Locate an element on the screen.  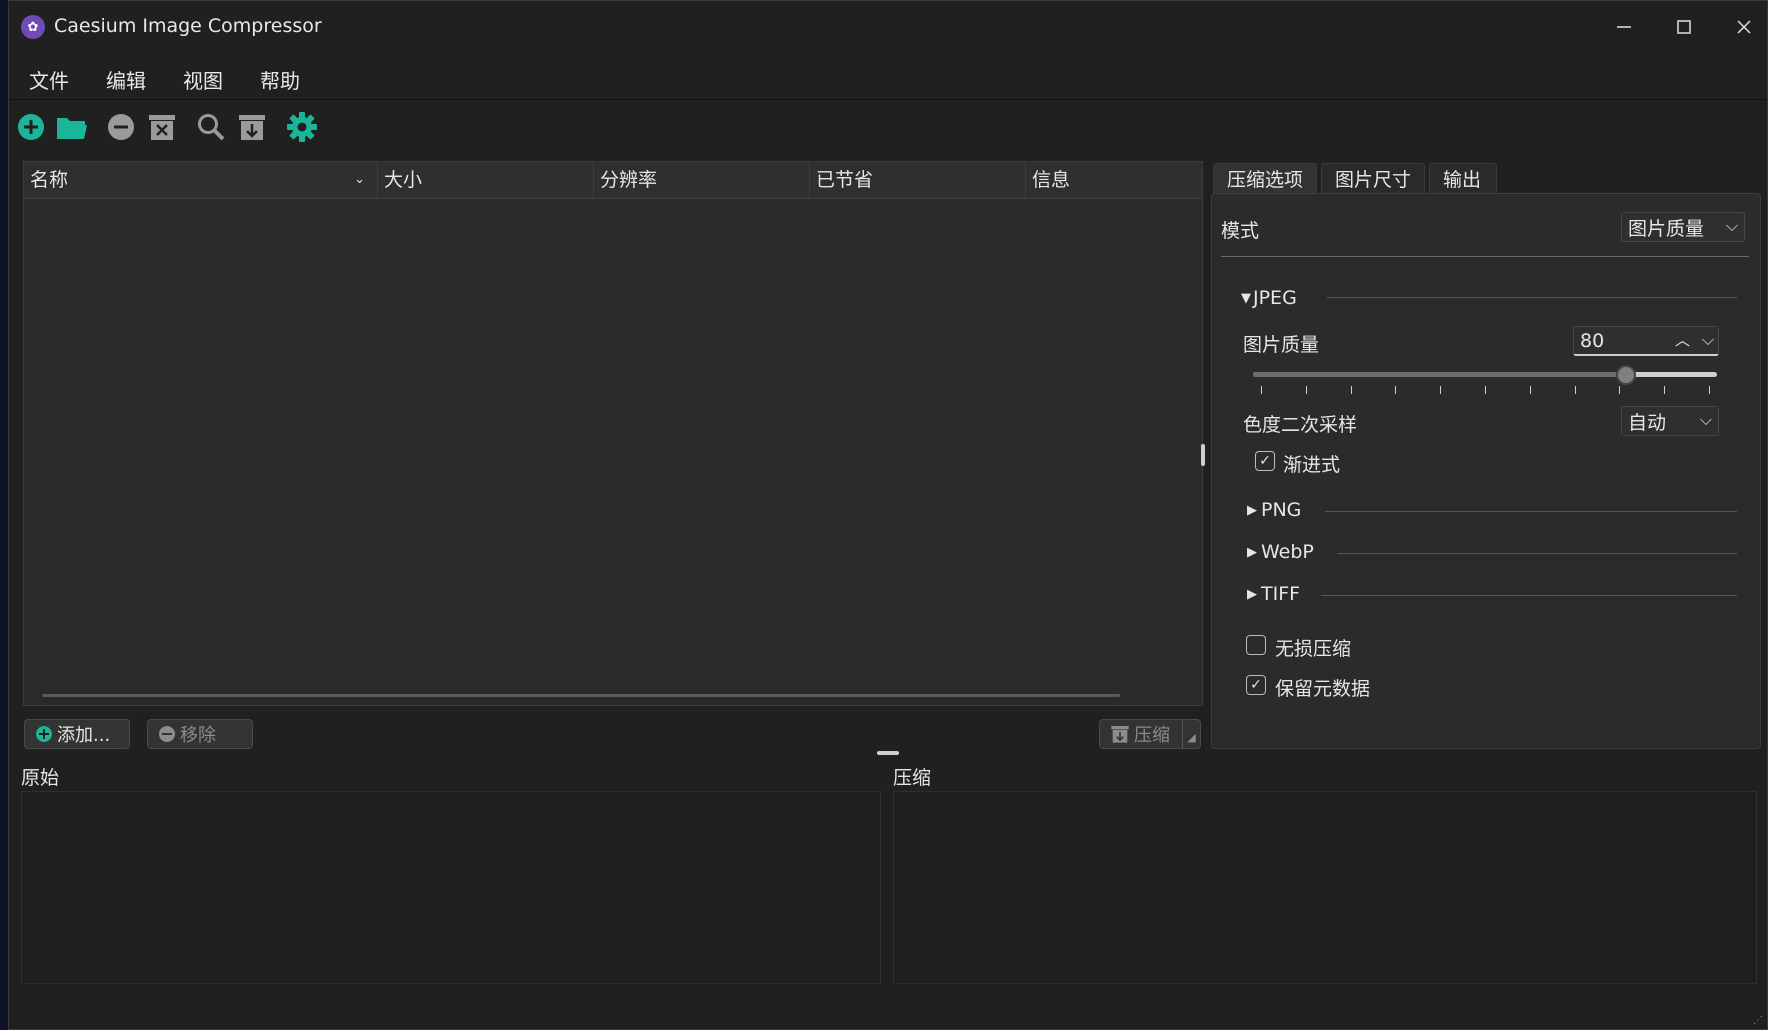
column-info: 信息 is located at coordinates (1114, 180).